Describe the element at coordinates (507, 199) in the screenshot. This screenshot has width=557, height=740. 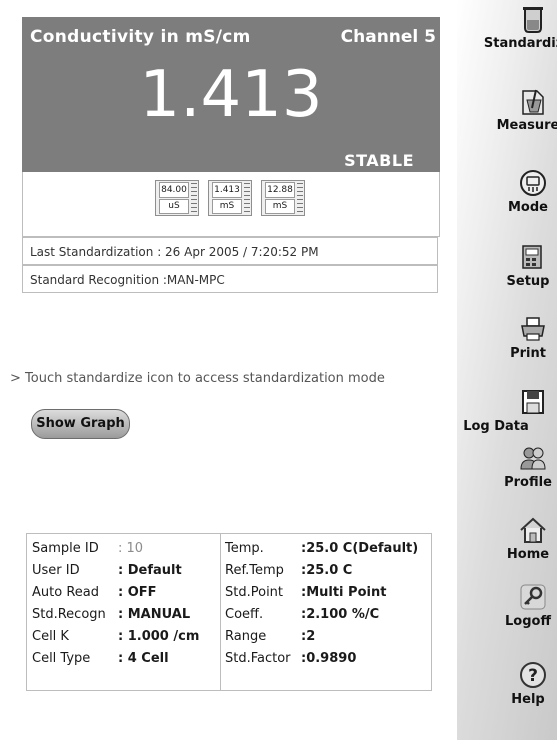
I see `toolbar-mode: Mode` at that location.